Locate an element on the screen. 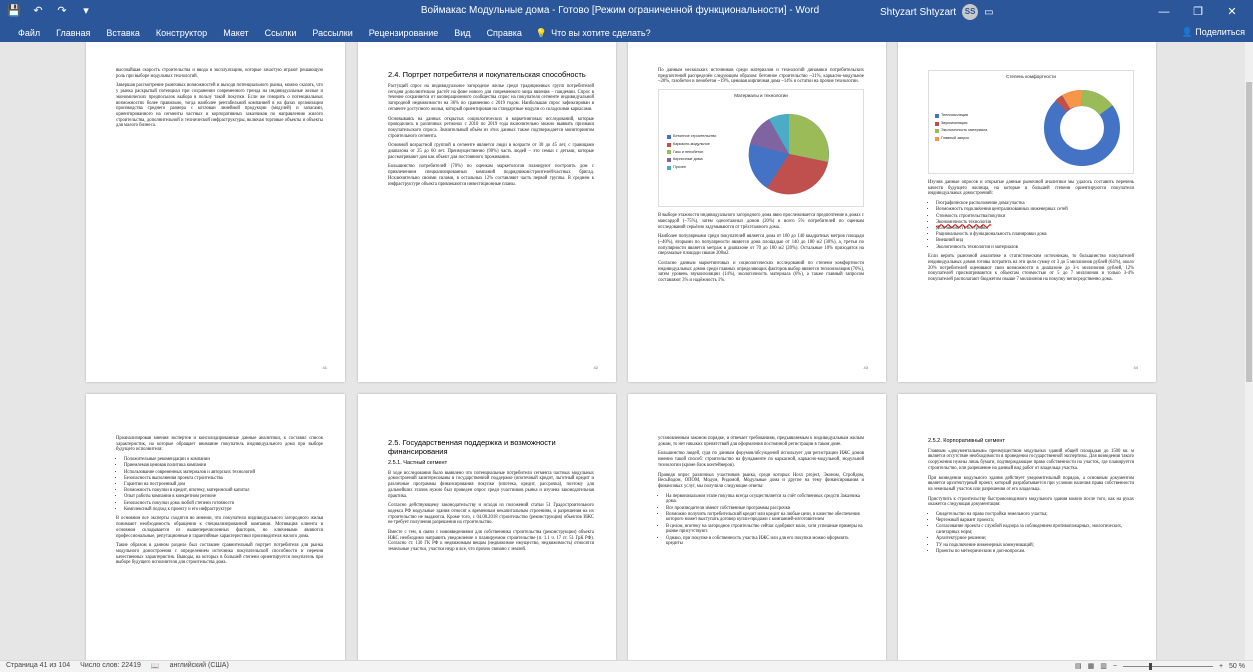 This screenshot has height=672, width=1253. page-number: 44 is located at coordinates (1135, 367).